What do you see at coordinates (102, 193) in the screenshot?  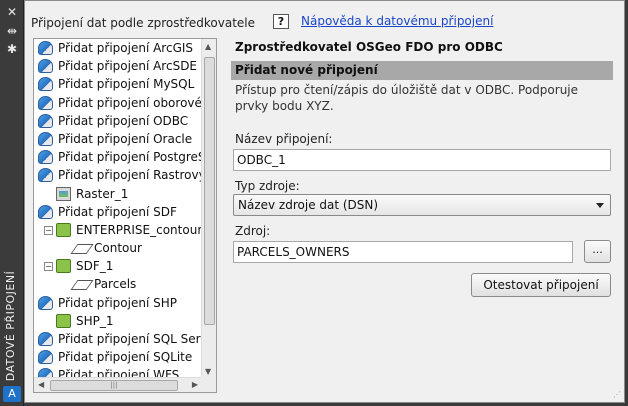 I see `tree-item-label: Raster_1` at bounding box center [102, 193].